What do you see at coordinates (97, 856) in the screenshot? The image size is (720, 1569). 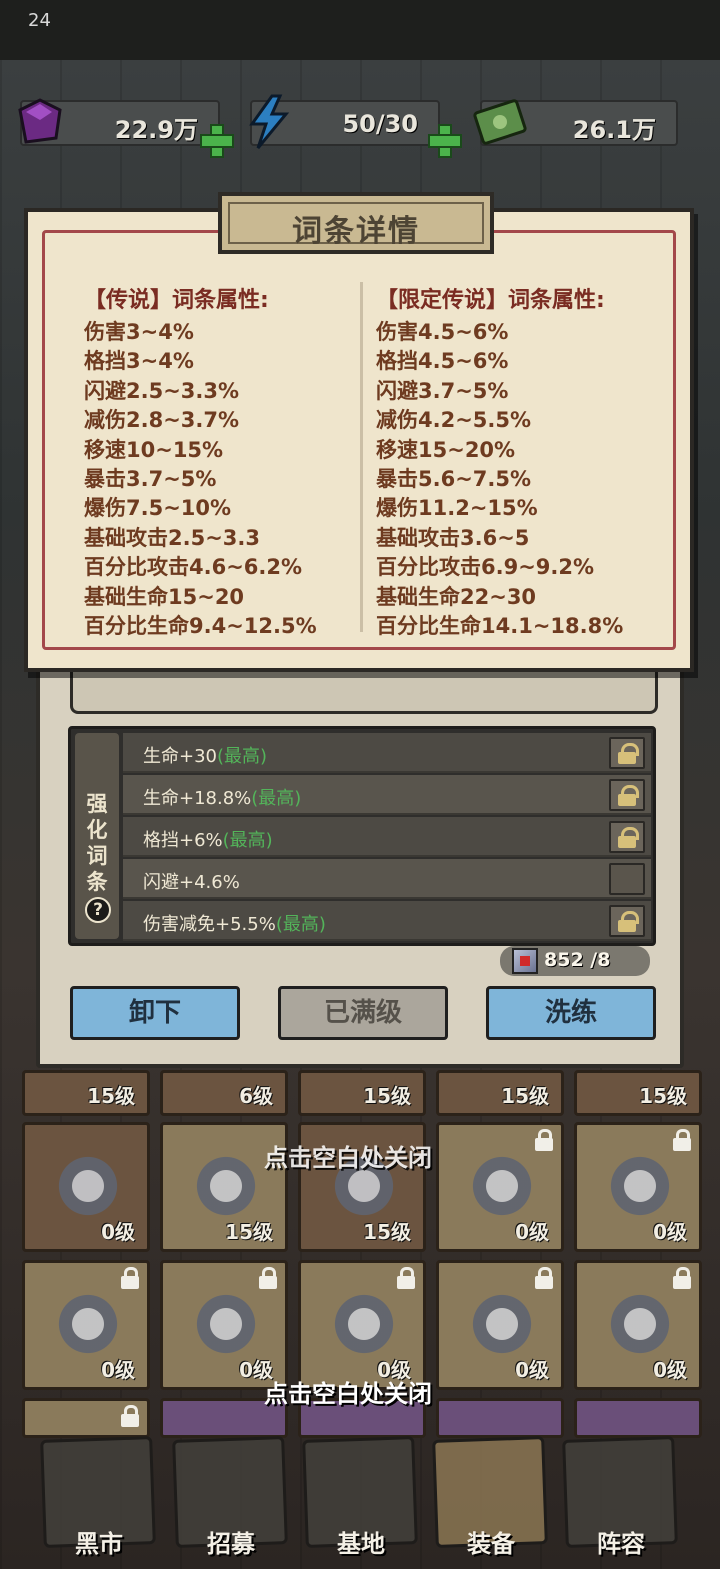 I see `side-char: 词` at bounding box center [97, 856].